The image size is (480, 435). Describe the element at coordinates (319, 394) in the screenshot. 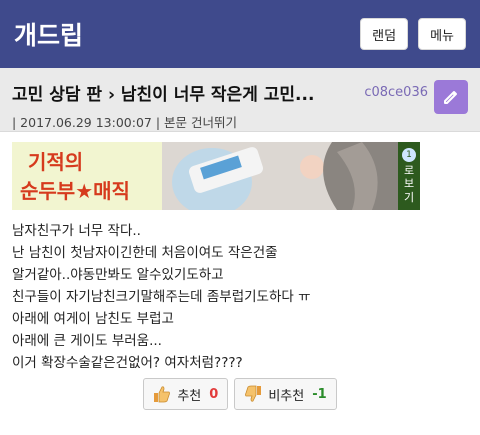

I see `downvote-count: -1` at that location.